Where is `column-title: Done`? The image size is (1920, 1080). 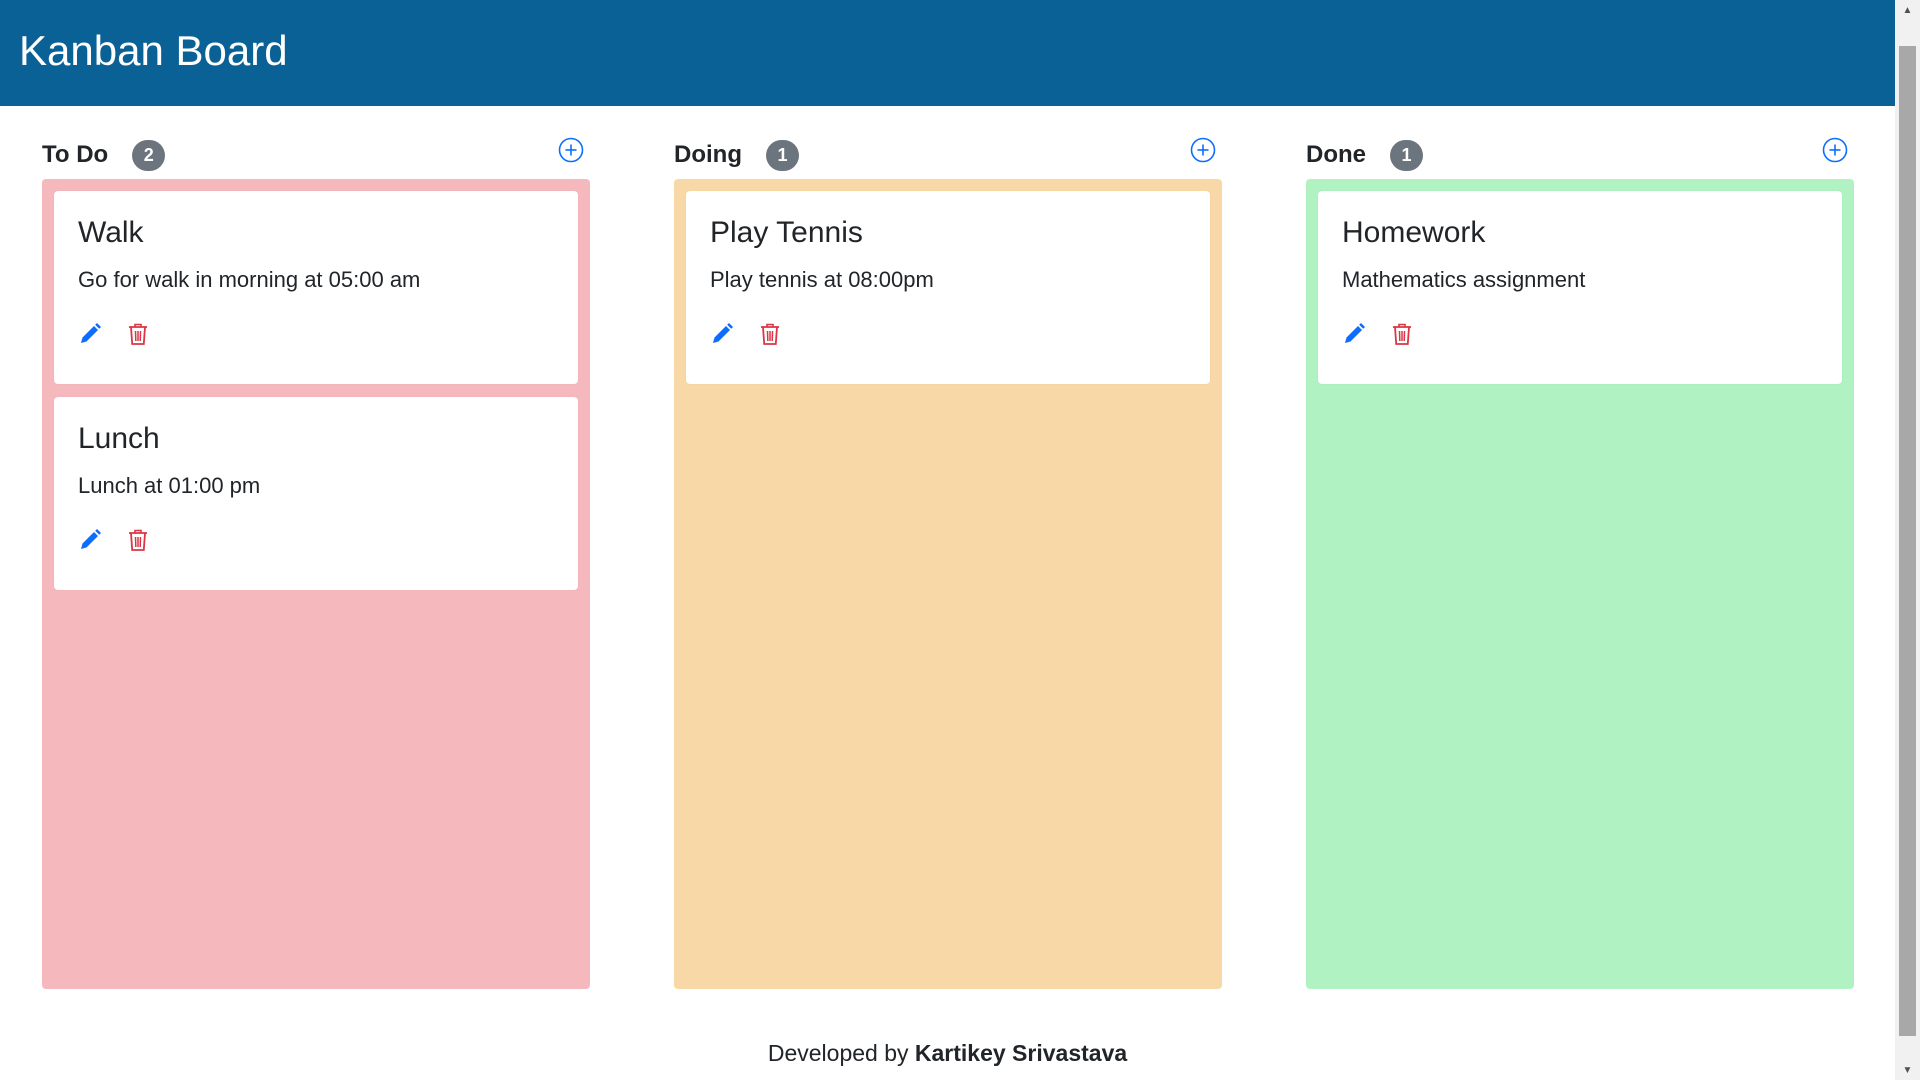
column-title: Done is located at coordinates (1336, 154).